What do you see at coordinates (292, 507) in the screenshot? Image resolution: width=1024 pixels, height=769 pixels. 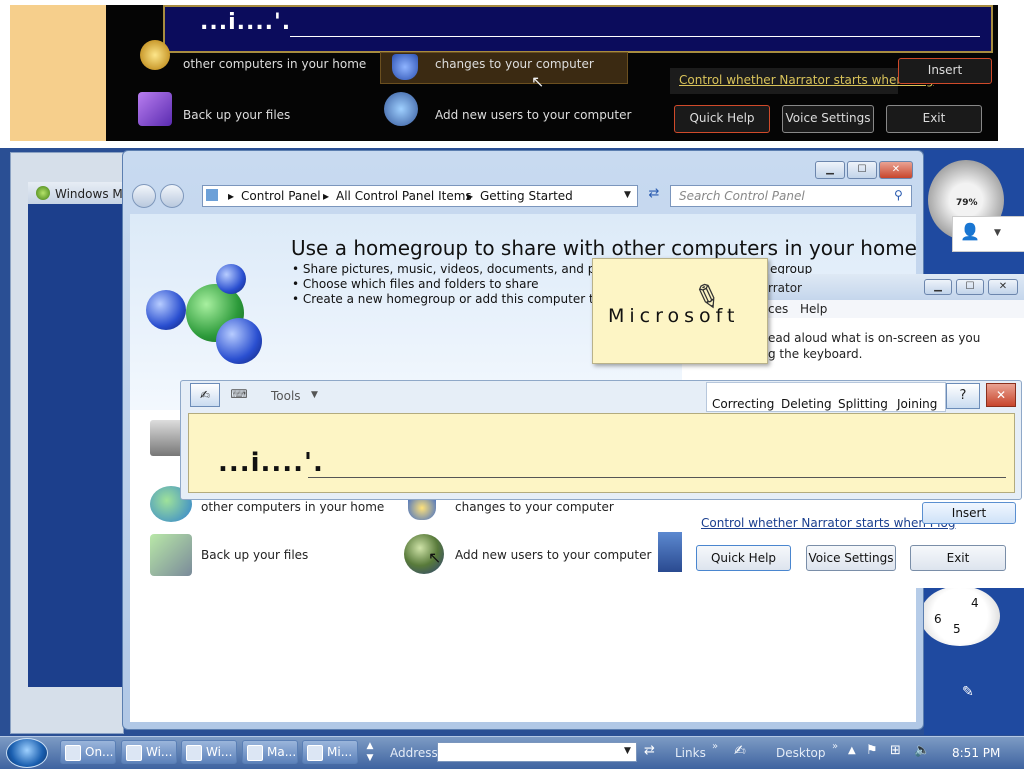 I see `task-homegroup: other computers in your home` at bounding box center [292, 507].